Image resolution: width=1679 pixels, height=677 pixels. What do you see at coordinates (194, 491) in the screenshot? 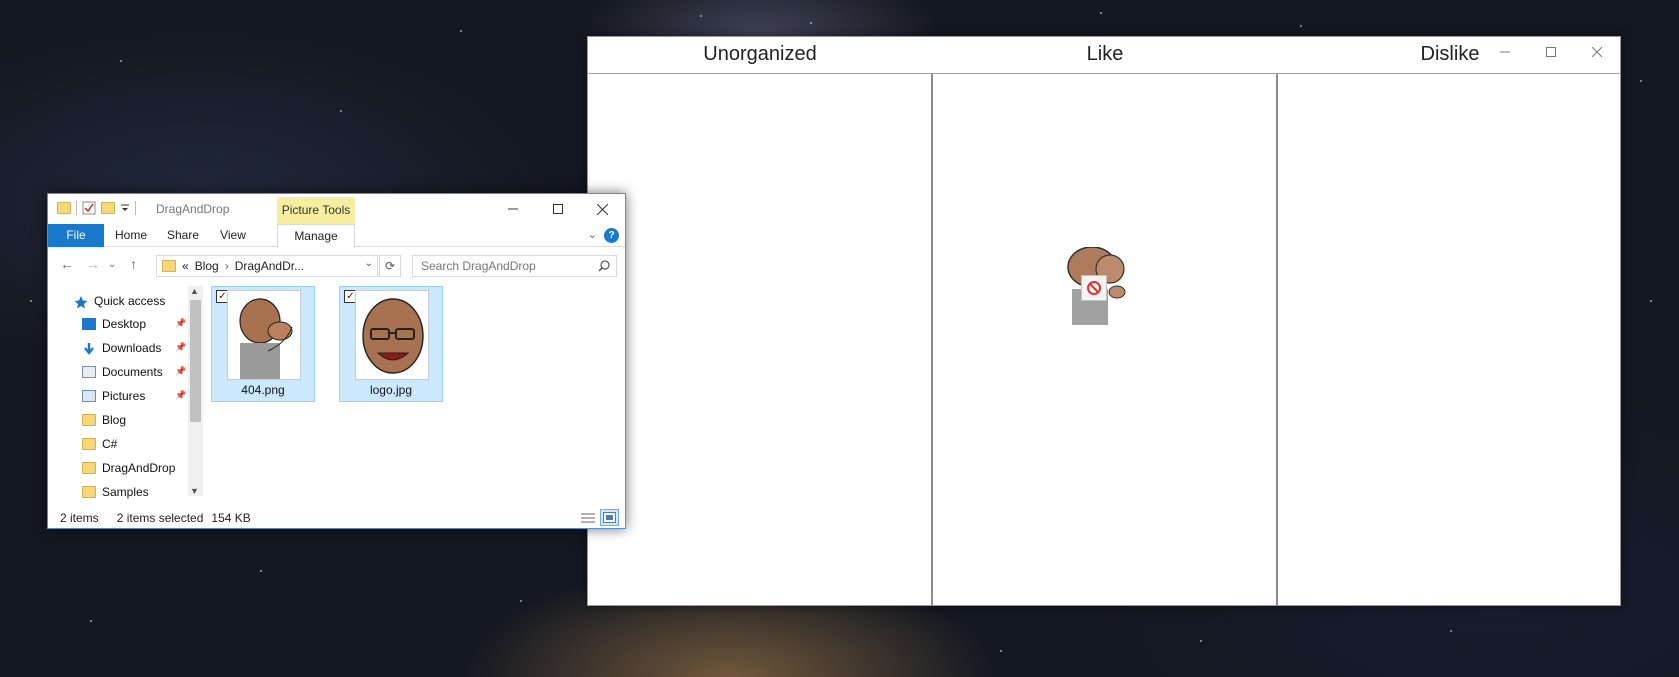
I see `scroll-down-icon: ▼` at bounding box center [194, 491].